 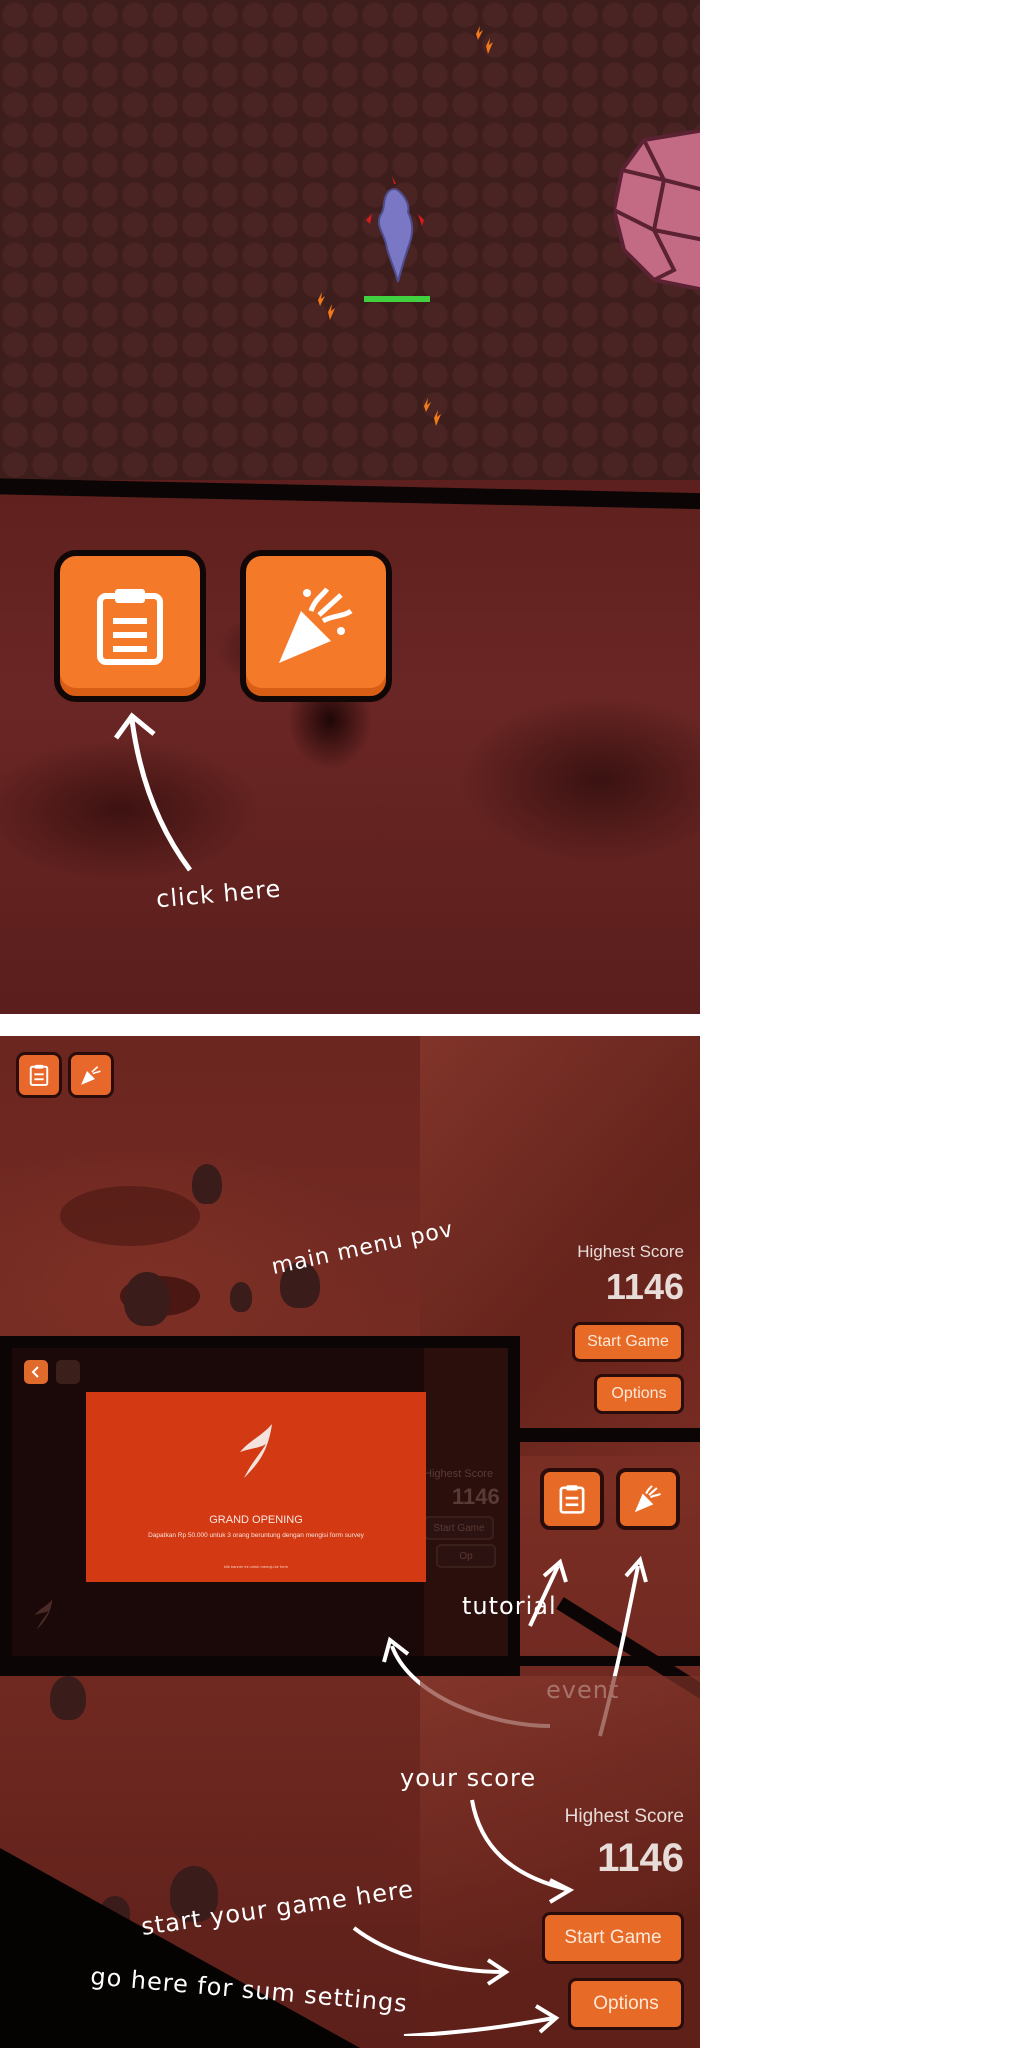 What do you see at coordinates (657, 210) in the screenshot?
I see `rock-golem-enemy` at bounding box center [657, 210].